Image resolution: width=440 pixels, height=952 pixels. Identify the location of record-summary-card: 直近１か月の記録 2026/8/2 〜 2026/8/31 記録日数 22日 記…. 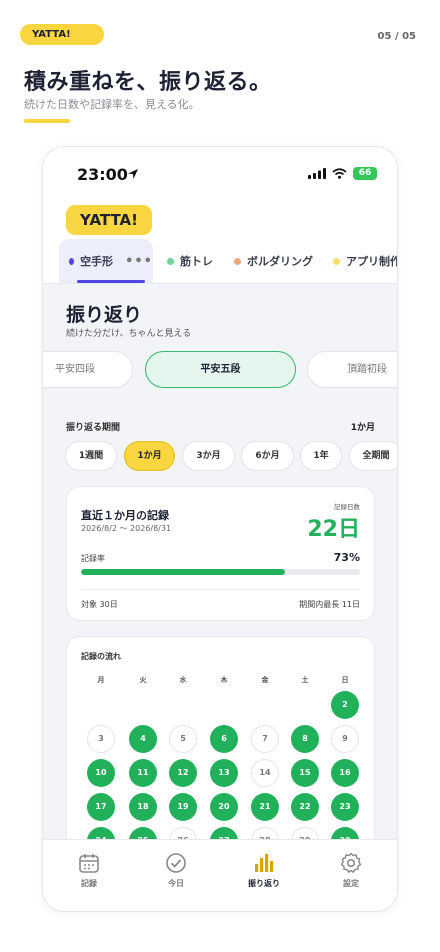
(220, 553).